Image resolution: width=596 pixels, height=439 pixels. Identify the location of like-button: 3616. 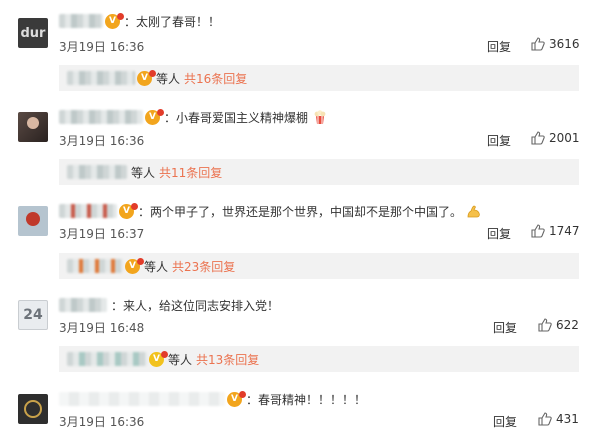
(555, 44).